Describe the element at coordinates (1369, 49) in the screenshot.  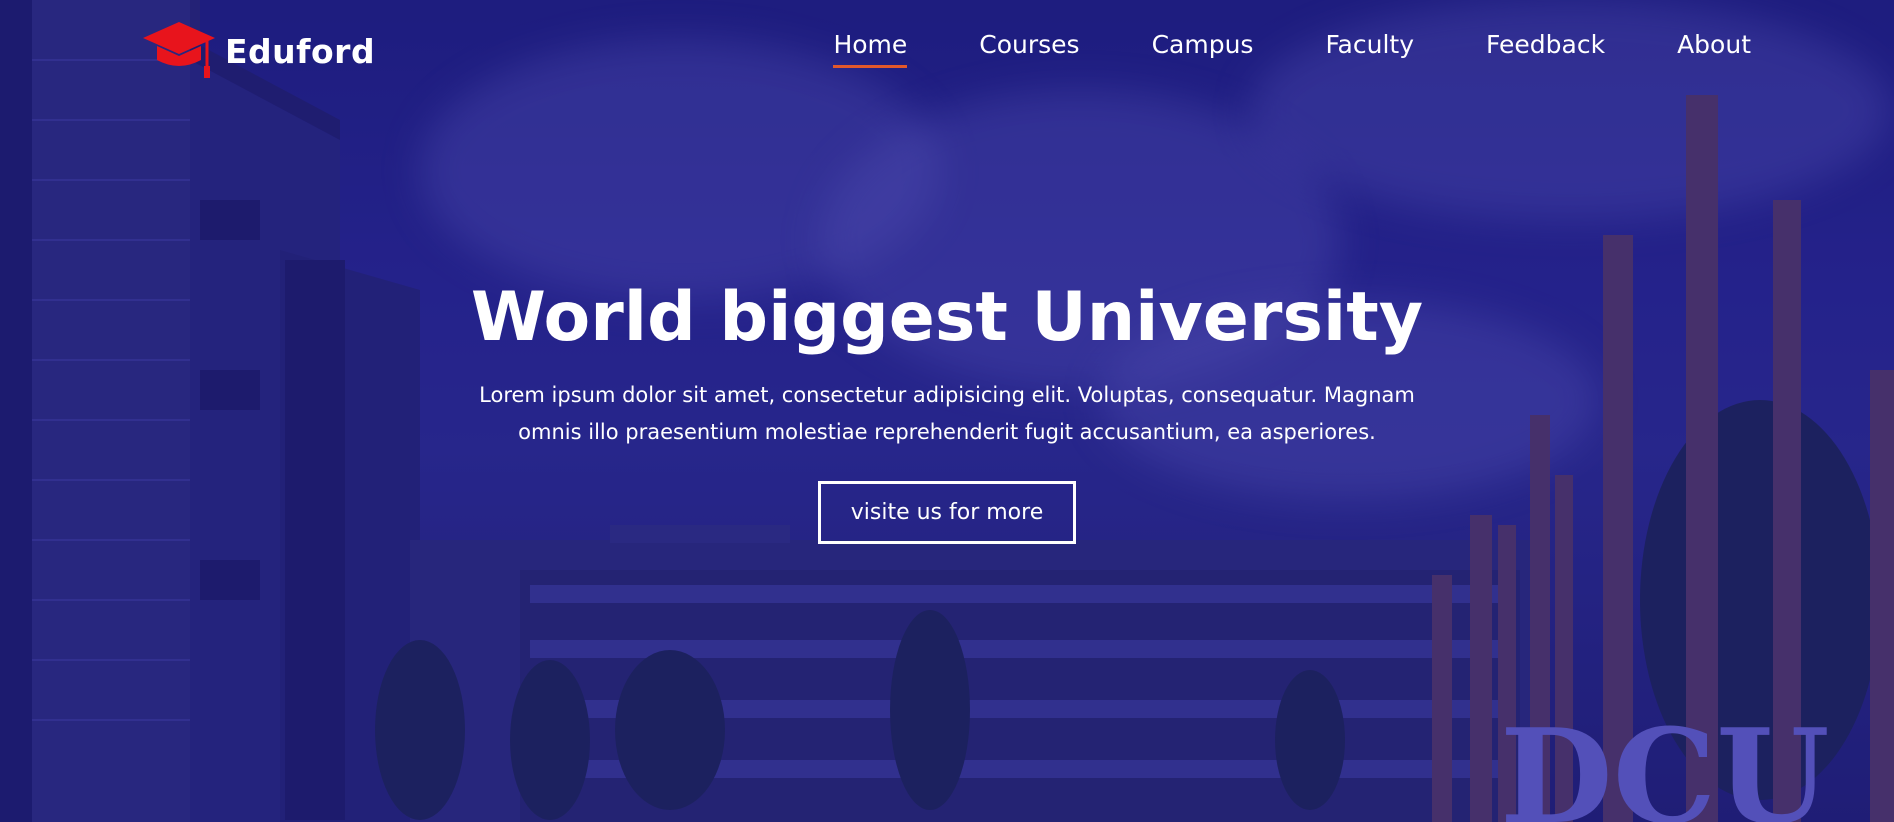
I see `nav-item-faculty: Faculty` at that location.